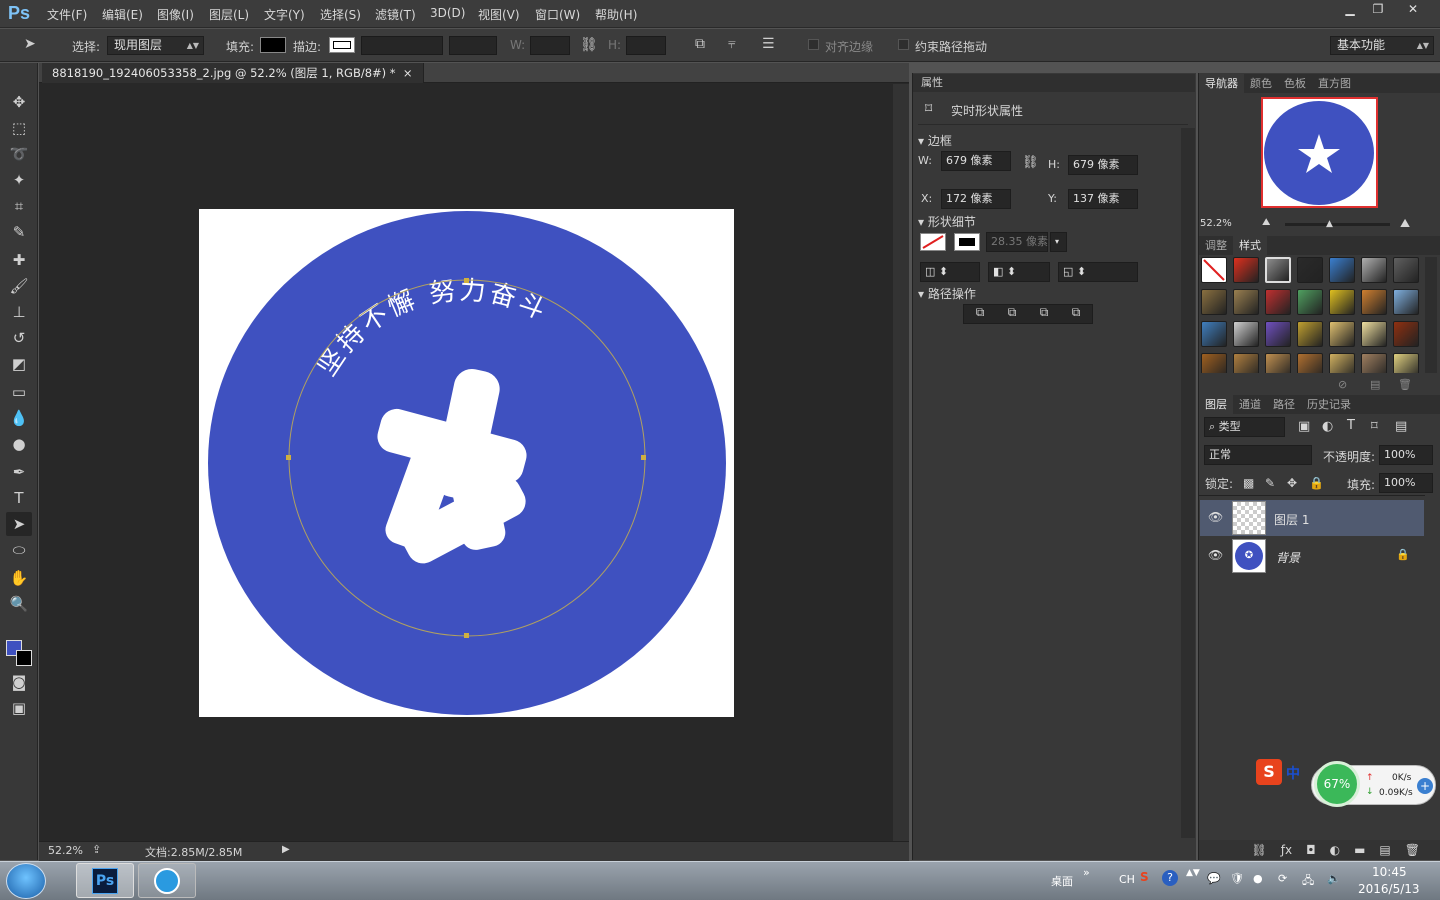 Image resolution: width=1440 pixels, height=900 pixels. Describe the element at coordinates (1017, 242) in the screenshot. I see `stroke-width-field: 28.35 像素` at that location.